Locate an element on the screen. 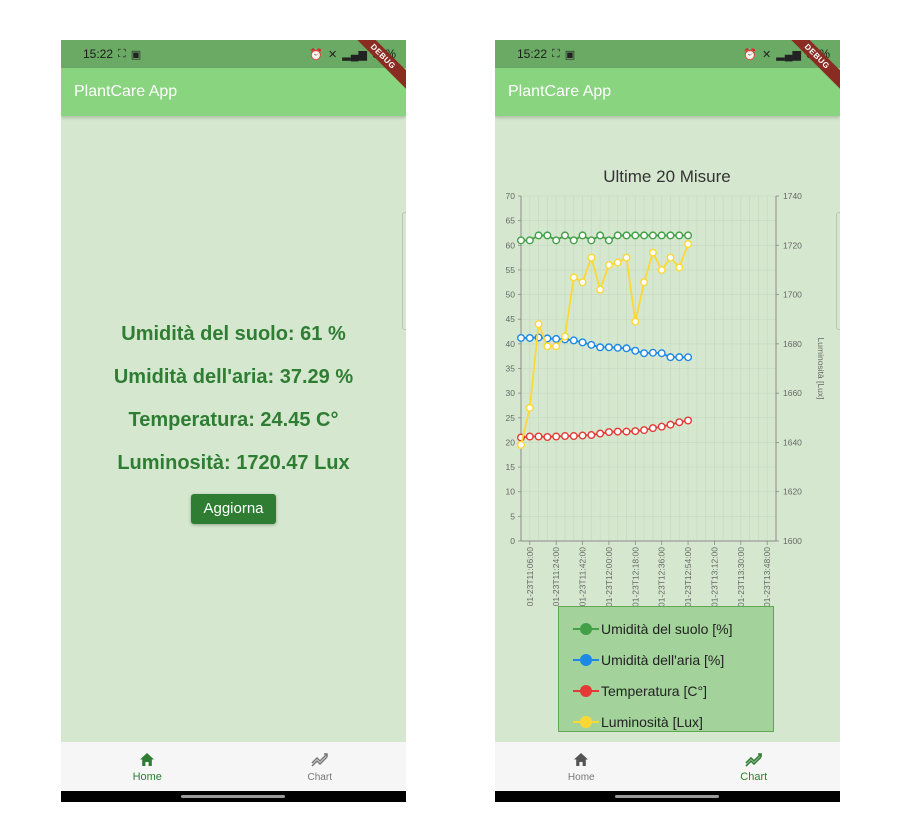 The height and width of the screenshot is (840, 900). legend-label: Luminosità [Lux] is located at coordinates (652, 721).